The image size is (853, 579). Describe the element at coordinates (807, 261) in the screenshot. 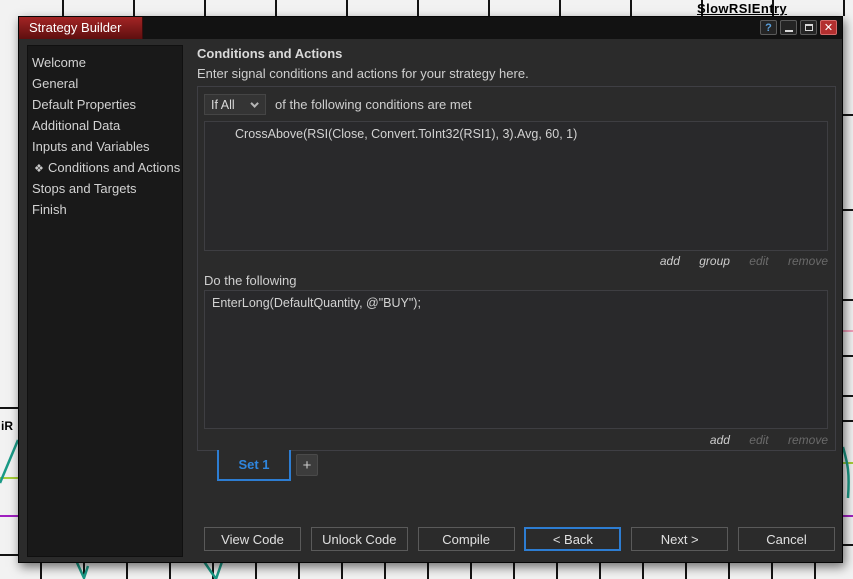

I see `remove-condition-link: remove` at that location.